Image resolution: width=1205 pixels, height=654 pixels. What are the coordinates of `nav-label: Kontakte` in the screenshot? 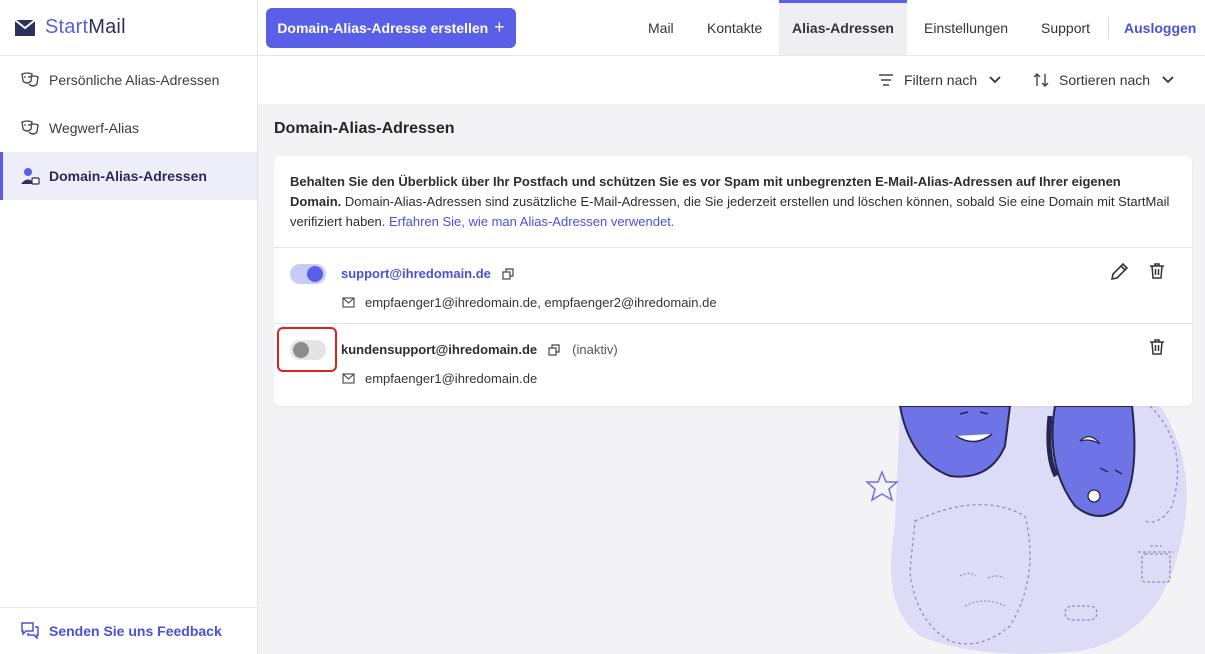 It's located at (735, 27).